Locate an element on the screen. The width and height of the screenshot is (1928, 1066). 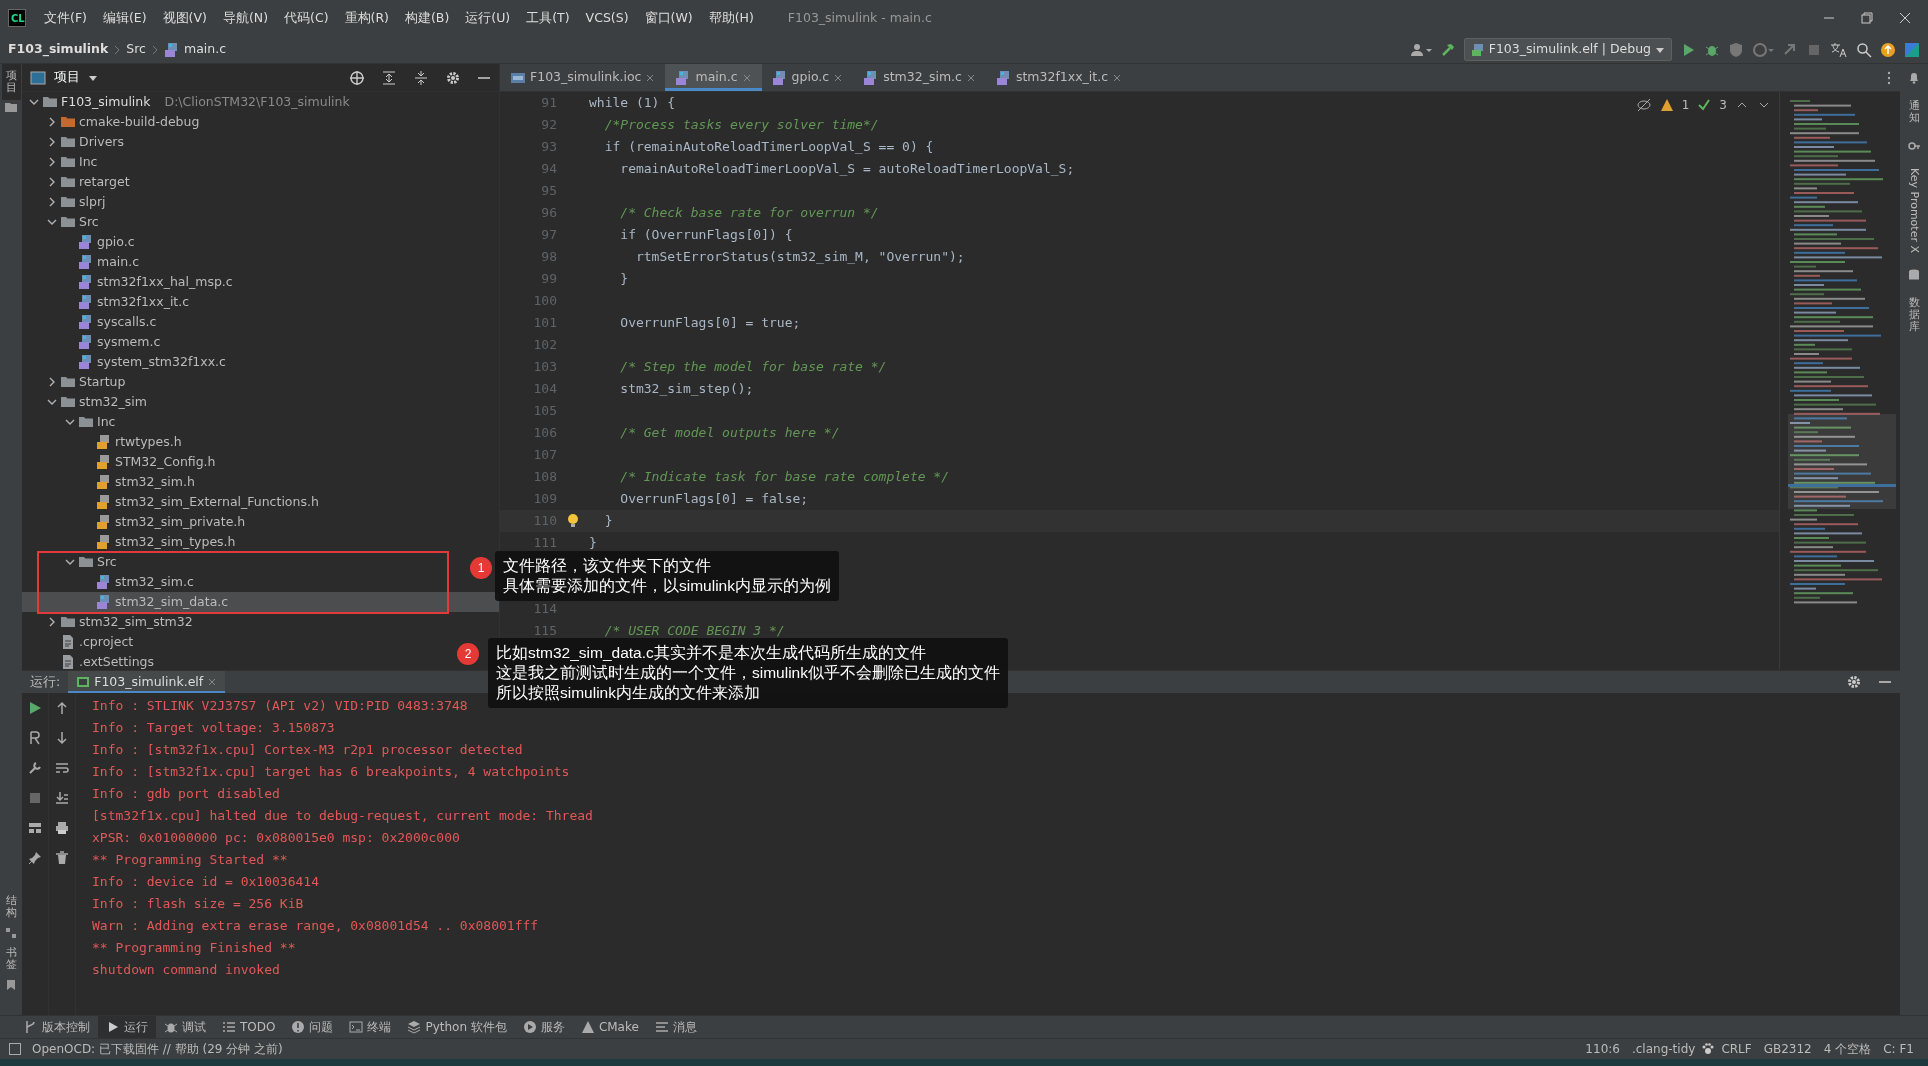
editor-tab: main.c is located at coordinates (713, 77).